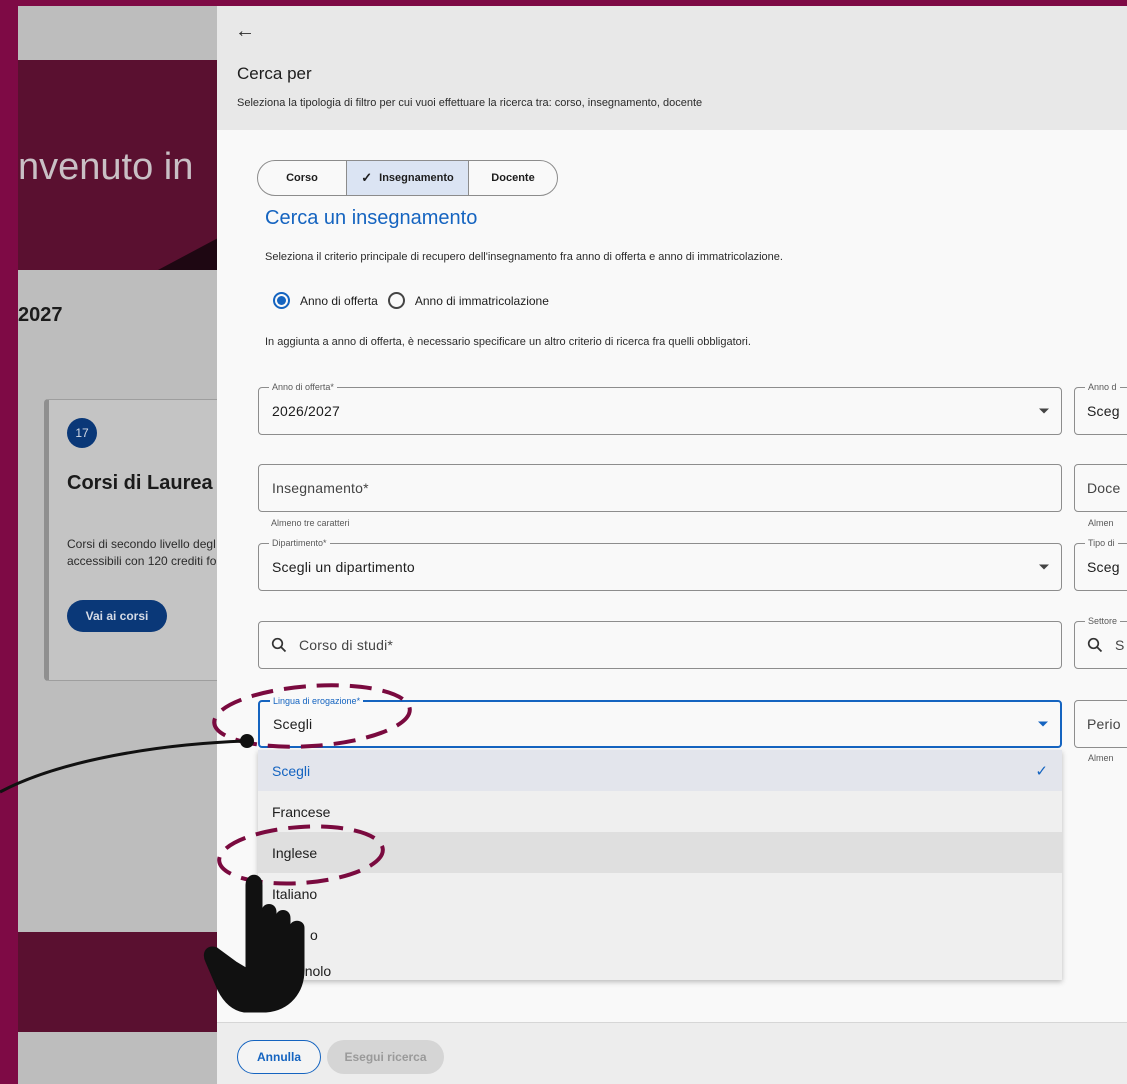  I want to click on field-placeholder: S, so click(1120, 645).